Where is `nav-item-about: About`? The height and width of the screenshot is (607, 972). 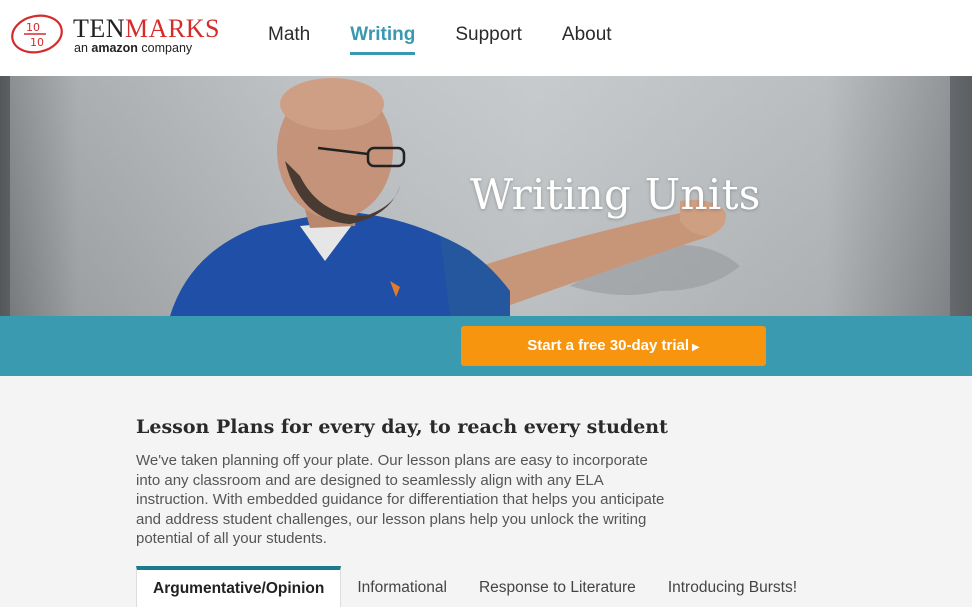 nav-item-about: About is located at coordinates (587, 38).